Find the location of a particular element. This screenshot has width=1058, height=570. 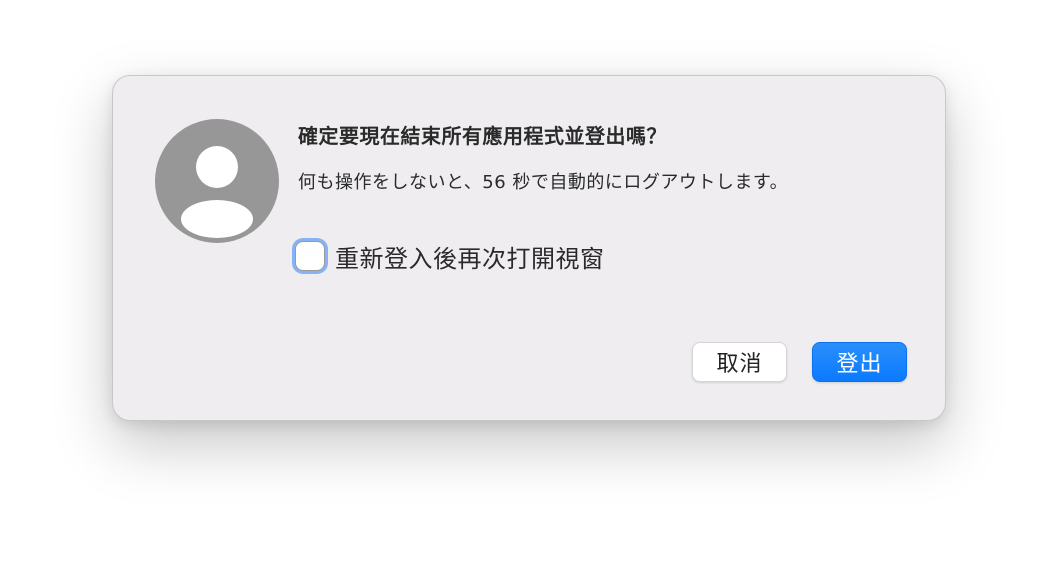

dialog-message: 何も操作をしないと、56 秒で自動的にログアウトします。 is located at coordinates (543, 182).